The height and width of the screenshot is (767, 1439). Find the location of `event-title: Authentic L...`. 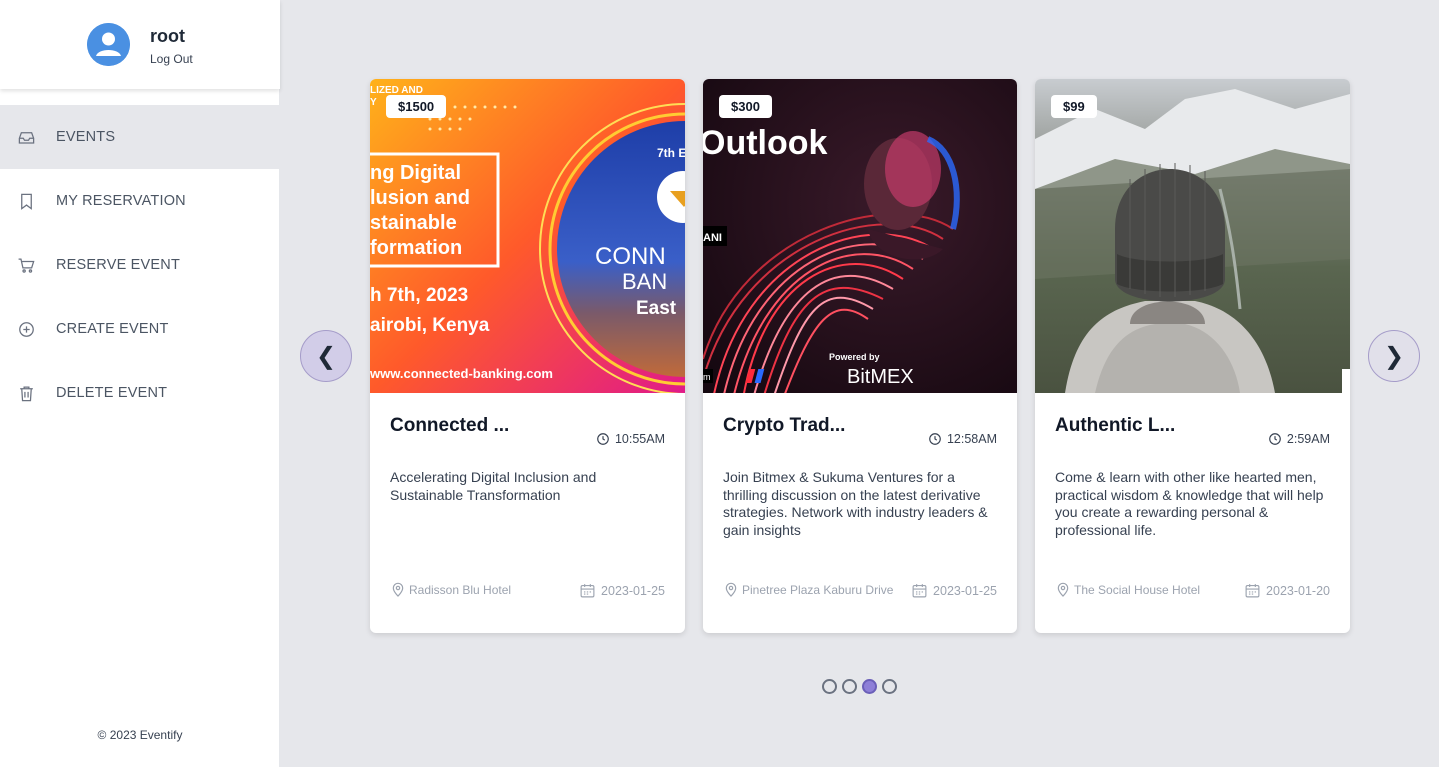

event-title: Authentic L... is located at coordinates (1115, 425).